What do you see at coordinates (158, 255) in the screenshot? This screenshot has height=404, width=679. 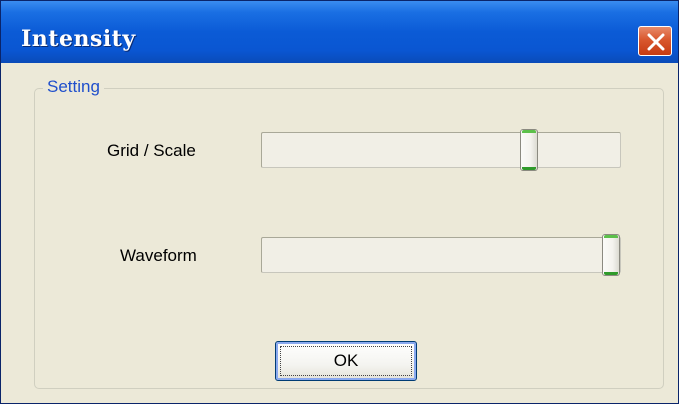 I see `waveform-label: Waveform` at bounding box center [158, 255].